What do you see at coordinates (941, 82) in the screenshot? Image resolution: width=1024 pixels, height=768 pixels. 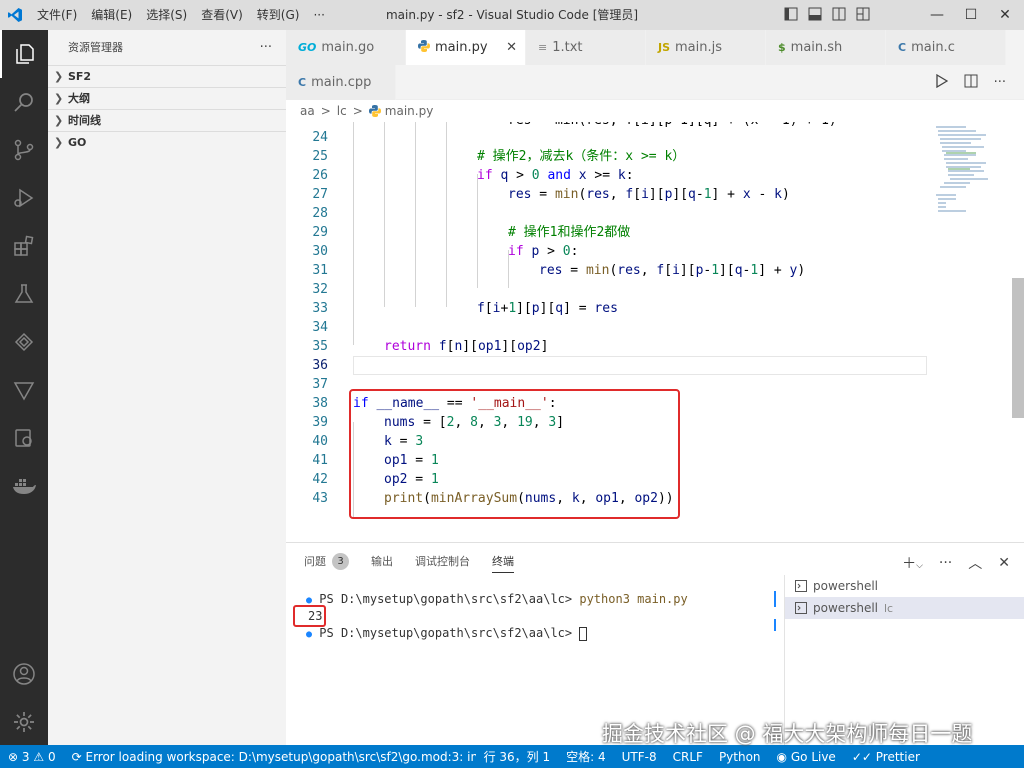 I see `run-python-file-icon` at bounding box center [941, 82].